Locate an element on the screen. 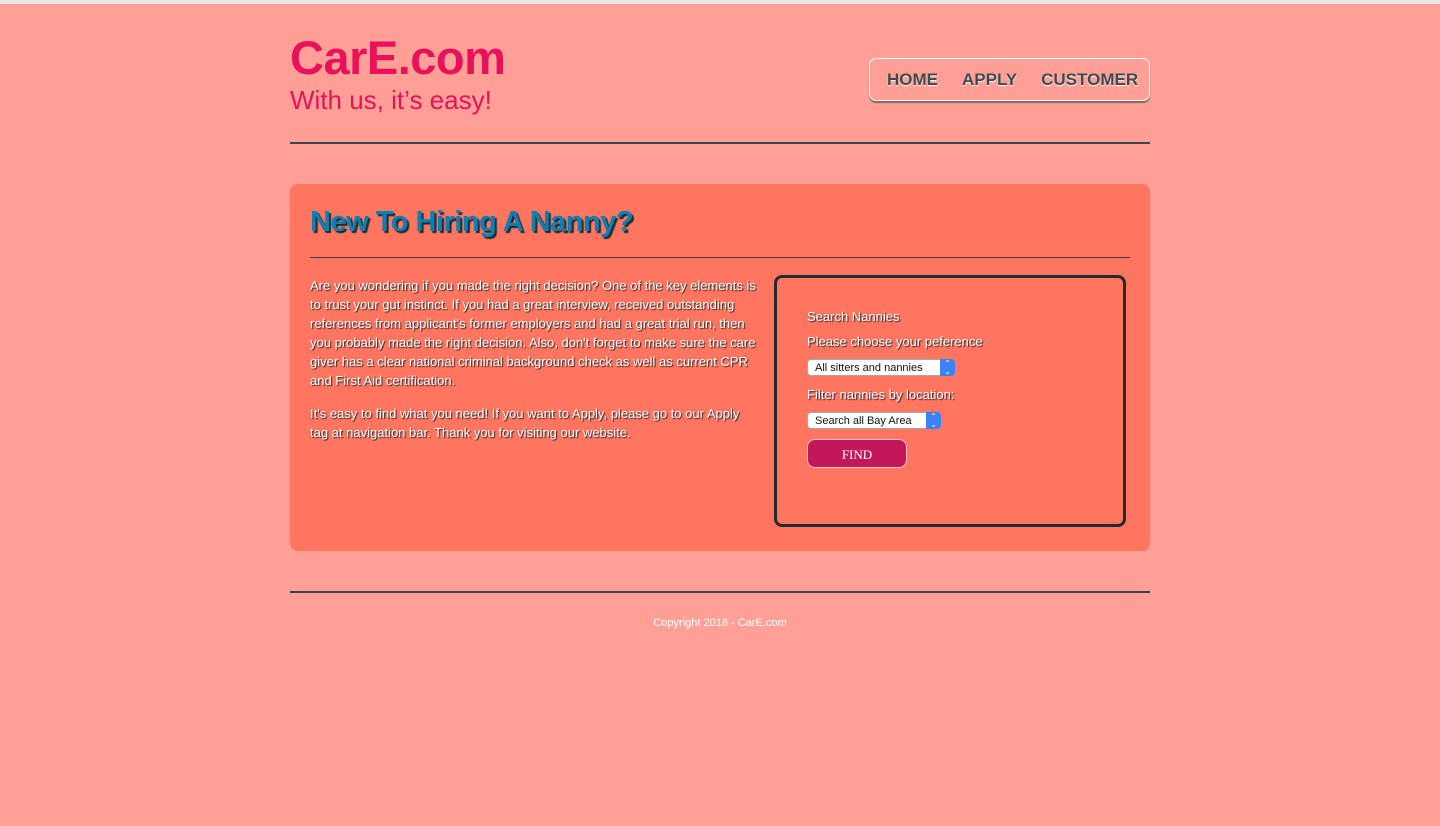  location-select: Search all Bay Area ⌃ ⌄ is located at coordinates (874, 420).